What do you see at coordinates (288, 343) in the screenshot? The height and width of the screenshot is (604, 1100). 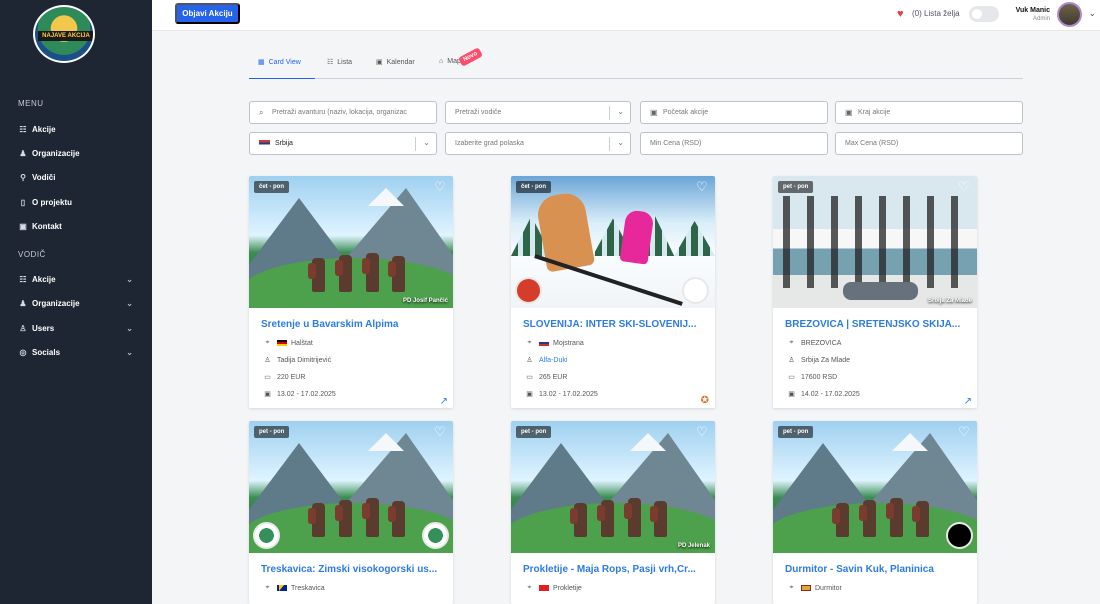 I see `location-row: ⌖ Halštat` at bounding box center [288, 343].